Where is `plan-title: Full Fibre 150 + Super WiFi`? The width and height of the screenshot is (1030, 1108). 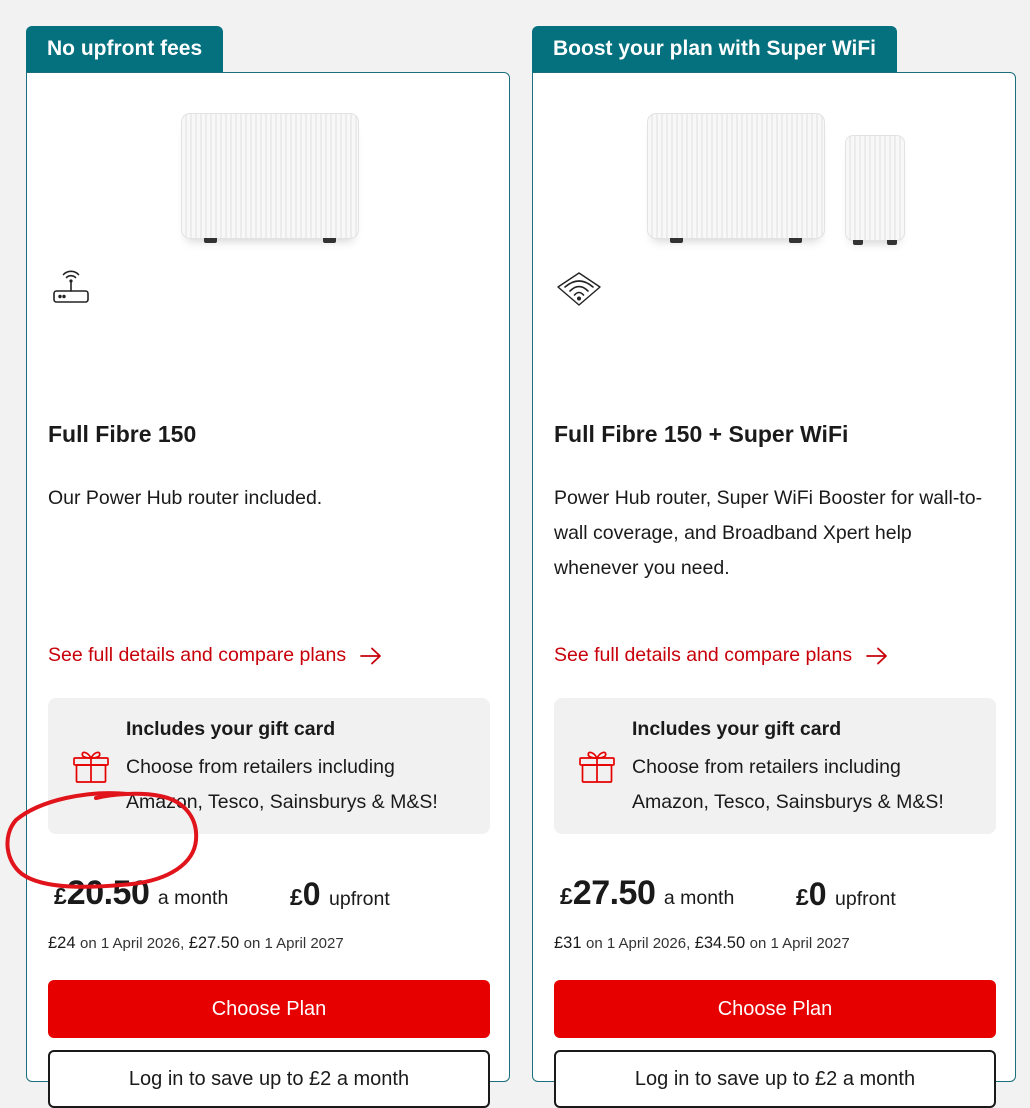
plan-title: Full Fibre 150 + Super WiFi is located at coordinates (701, 434).